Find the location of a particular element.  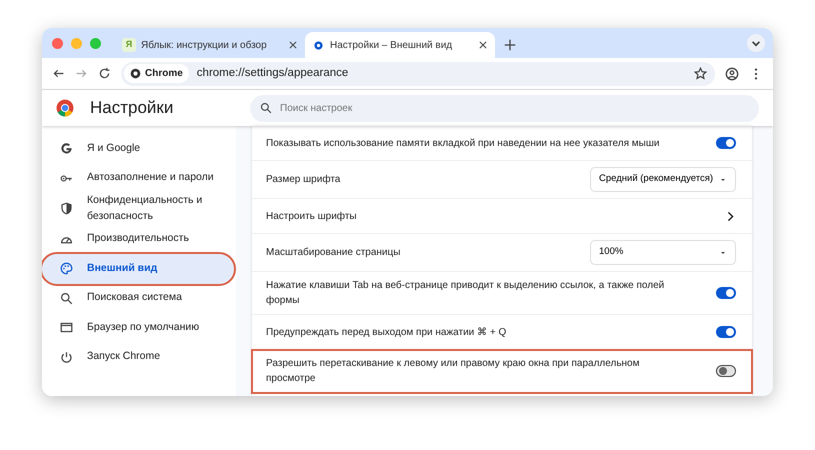

star-icon is located at coordinates (700, 73).